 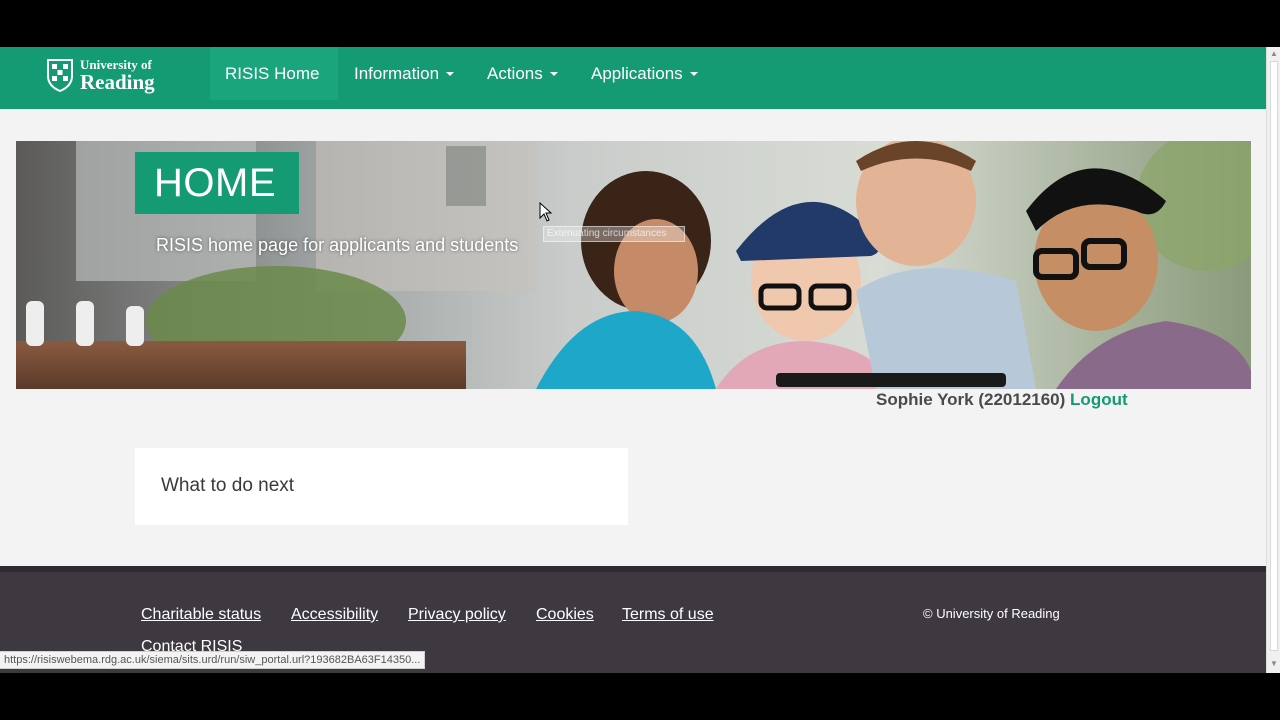 What do you see at coordinates (1274, 356) in the screenshot?
I see `scrollbar-thumb` at bounding box center [1274, 356].